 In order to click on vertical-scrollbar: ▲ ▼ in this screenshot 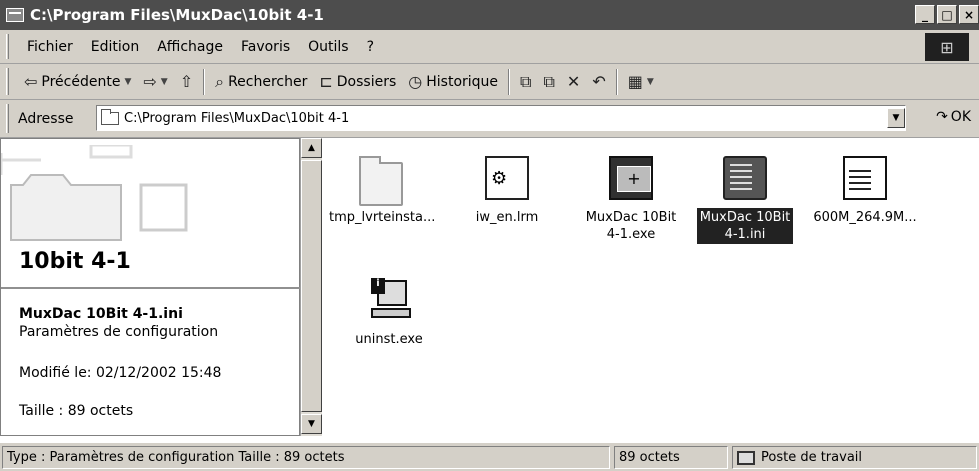, I will do `click(311, 287)`.